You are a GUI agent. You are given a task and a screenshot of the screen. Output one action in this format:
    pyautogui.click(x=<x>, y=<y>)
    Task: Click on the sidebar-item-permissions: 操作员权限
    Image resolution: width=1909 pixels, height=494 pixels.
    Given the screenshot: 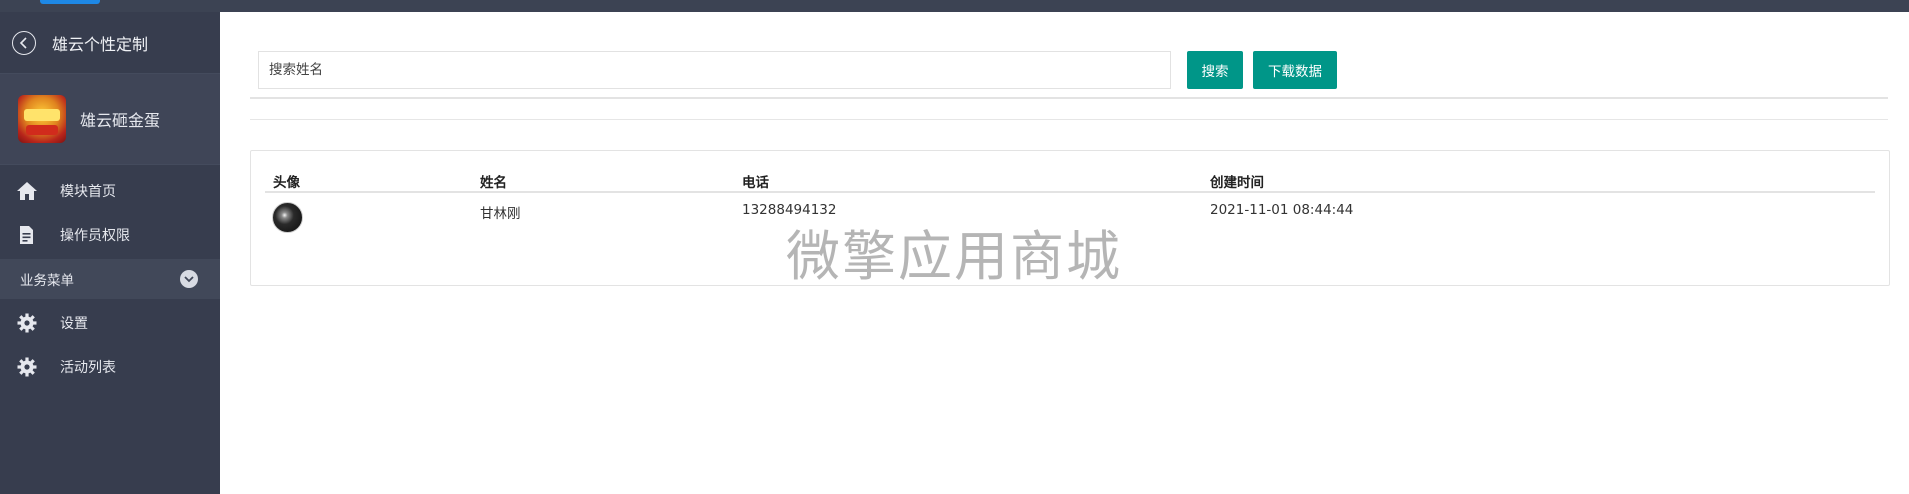 What is the action you would take?
    pyautogui.click(x=110, y=235)
    